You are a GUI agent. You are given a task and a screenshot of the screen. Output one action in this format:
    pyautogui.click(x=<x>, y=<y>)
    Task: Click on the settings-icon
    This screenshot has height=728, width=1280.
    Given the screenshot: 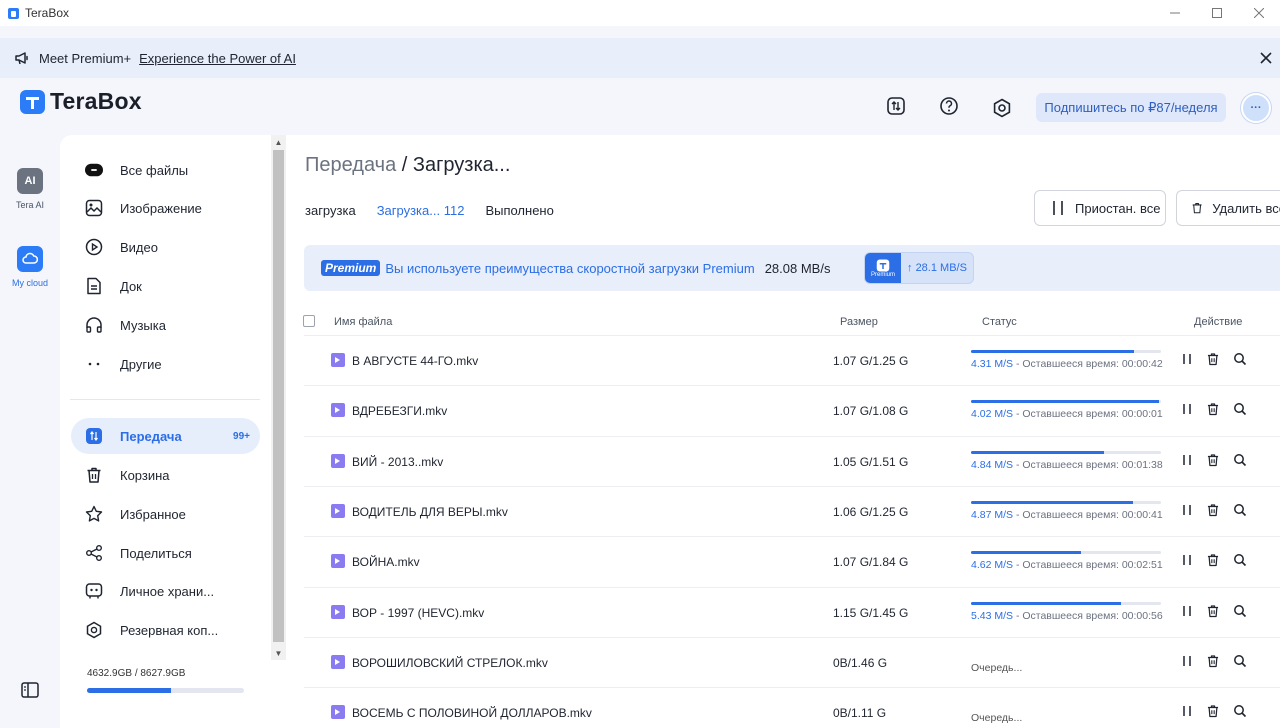 What is the action you would take?
    pyautogui.click(x=1002, y=108)
    